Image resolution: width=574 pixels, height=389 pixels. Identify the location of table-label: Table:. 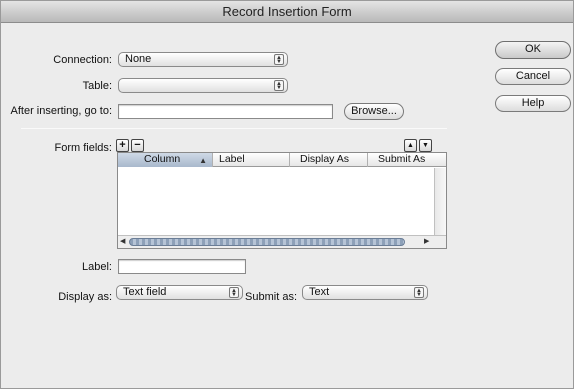
(97, 86).